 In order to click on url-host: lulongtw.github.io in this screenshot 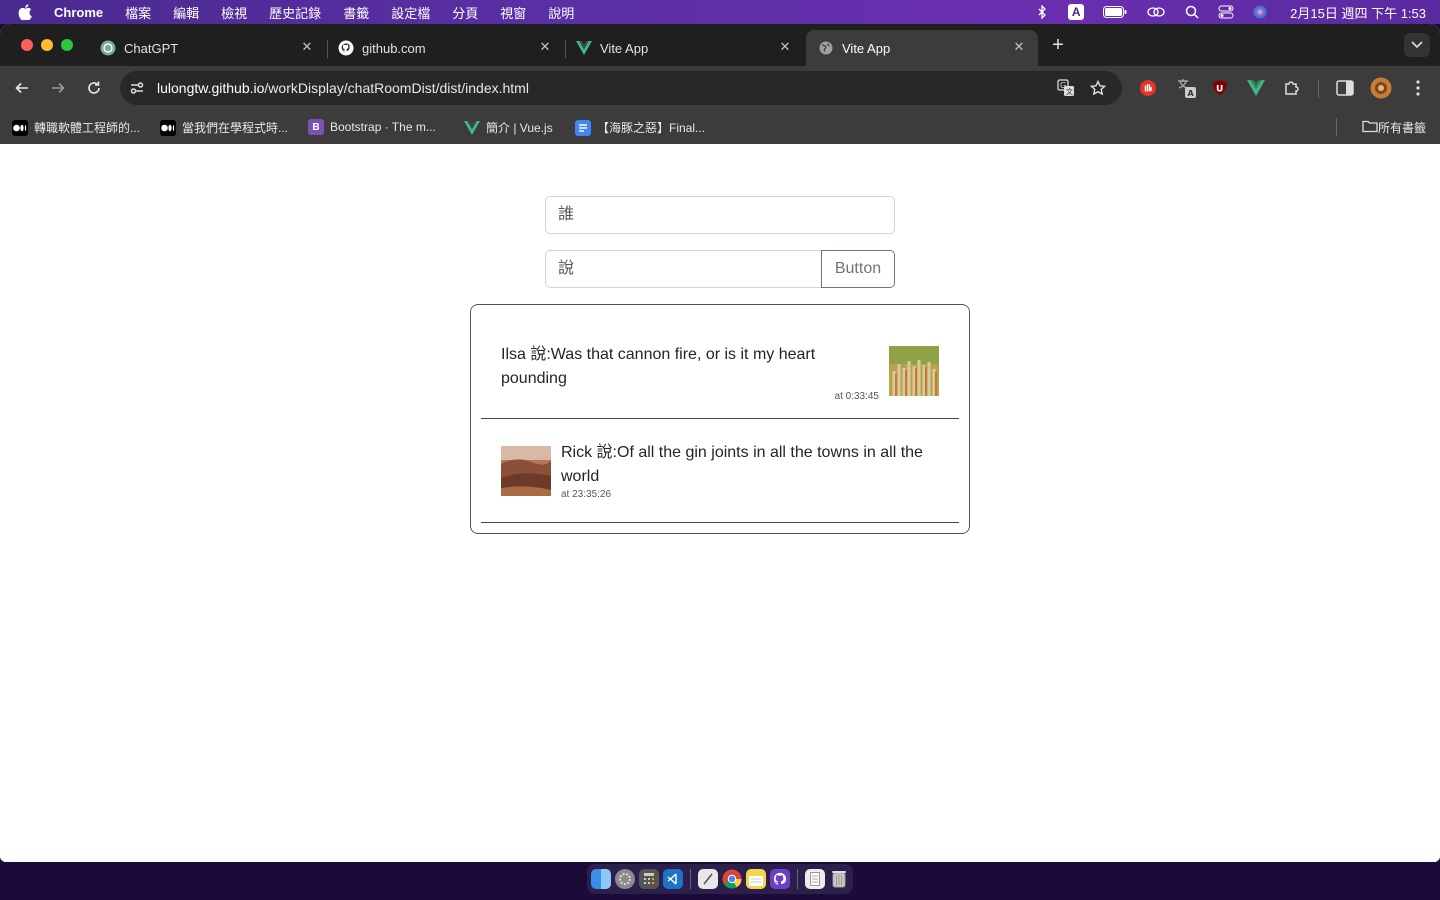, I will do `click(211, 88)`.